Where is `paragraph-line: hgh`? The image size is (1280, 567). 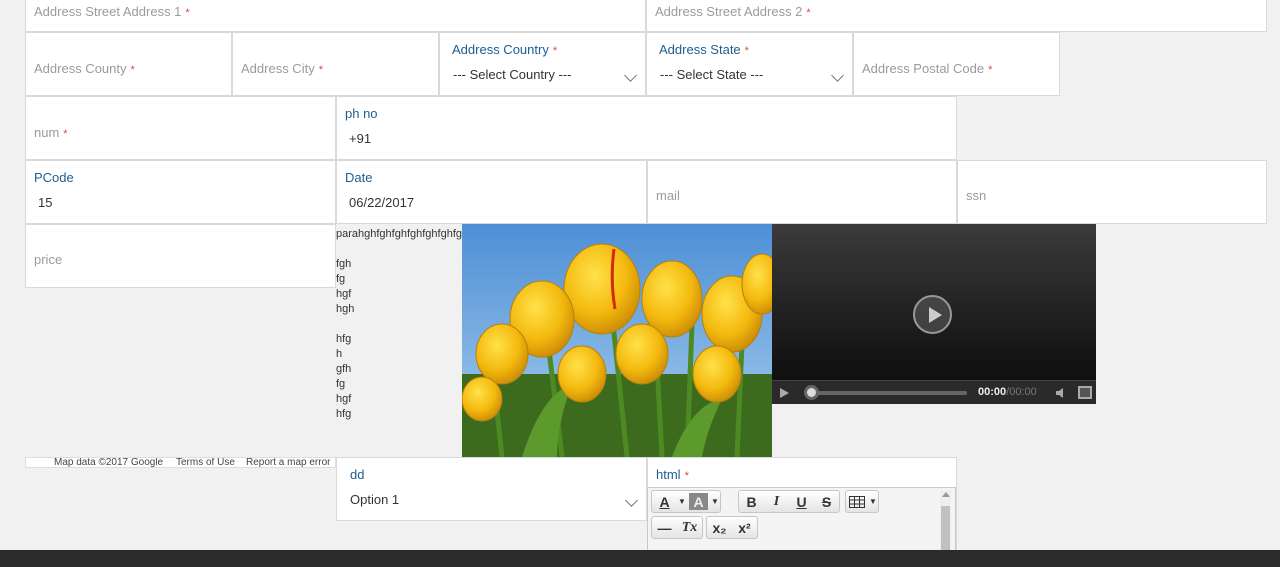
paragraph-line: hgh is located at coordinates (345, 309).